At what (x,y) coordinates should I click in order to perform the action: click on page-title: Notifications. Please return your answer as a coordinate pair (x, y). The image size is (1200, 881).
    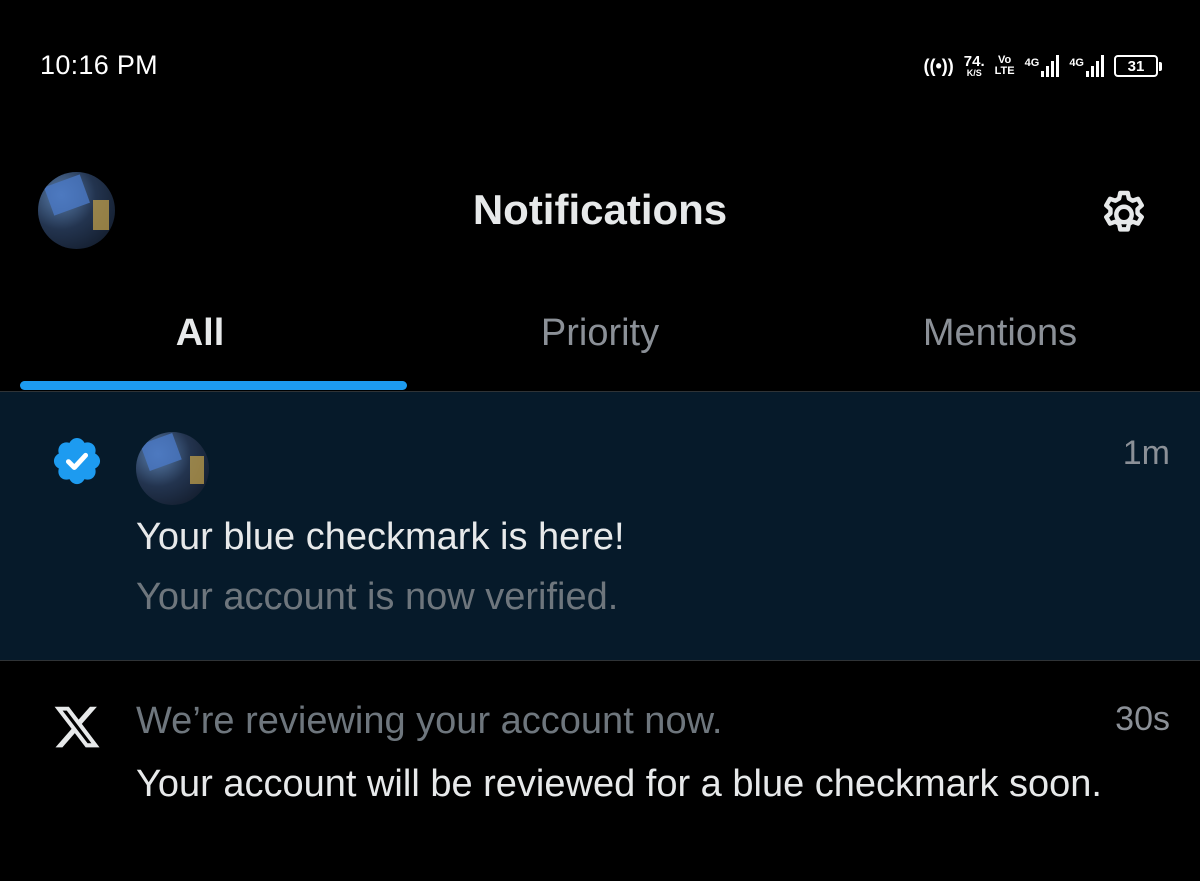
    Looking at the image, I should click on (600, 209).